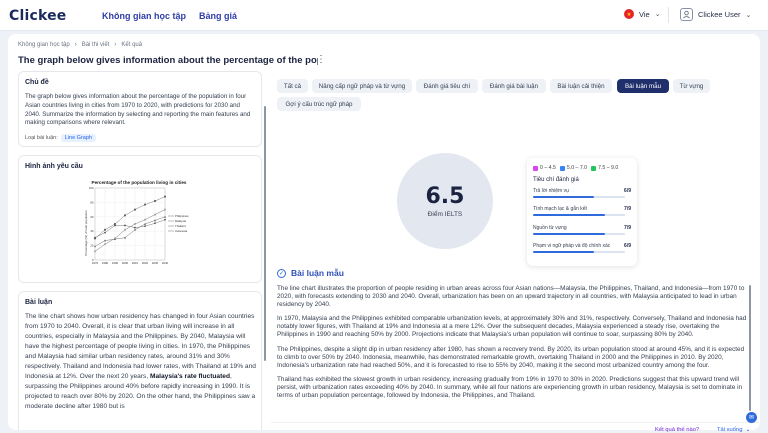 The height and width of the screenshot is (433, 768). I want to click on score-value: 6.5, so click(445, 196).